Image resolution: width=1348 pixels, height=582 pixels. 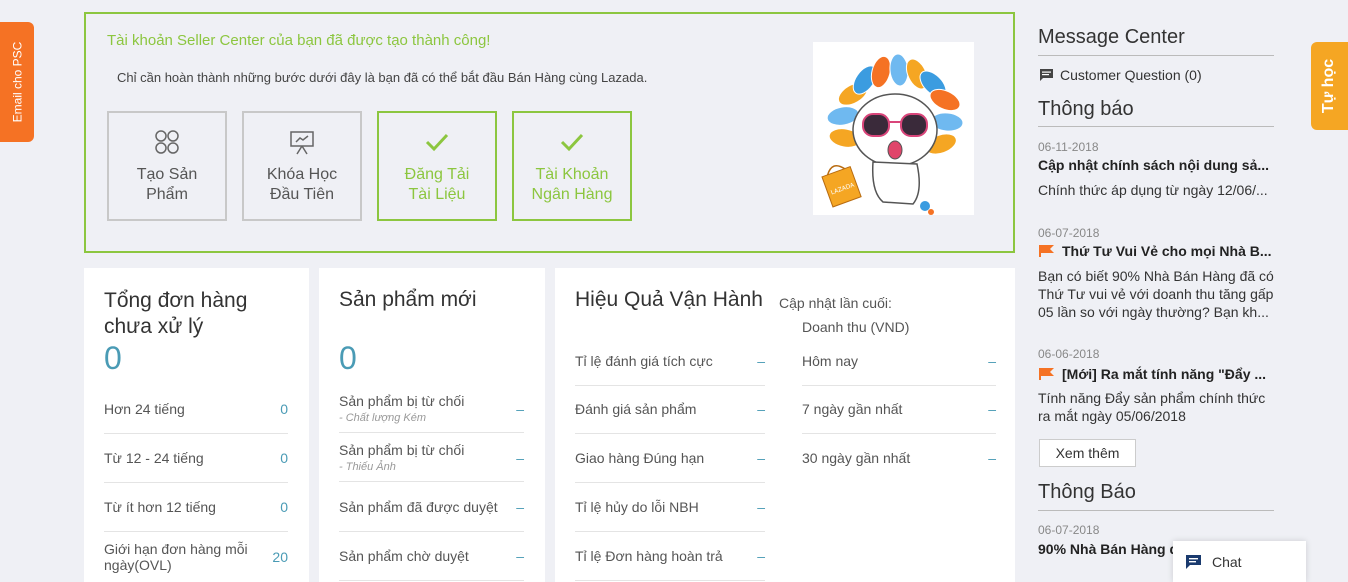 I want to click on notice-date: 06-07-2018, so click(x=1069, y=233).